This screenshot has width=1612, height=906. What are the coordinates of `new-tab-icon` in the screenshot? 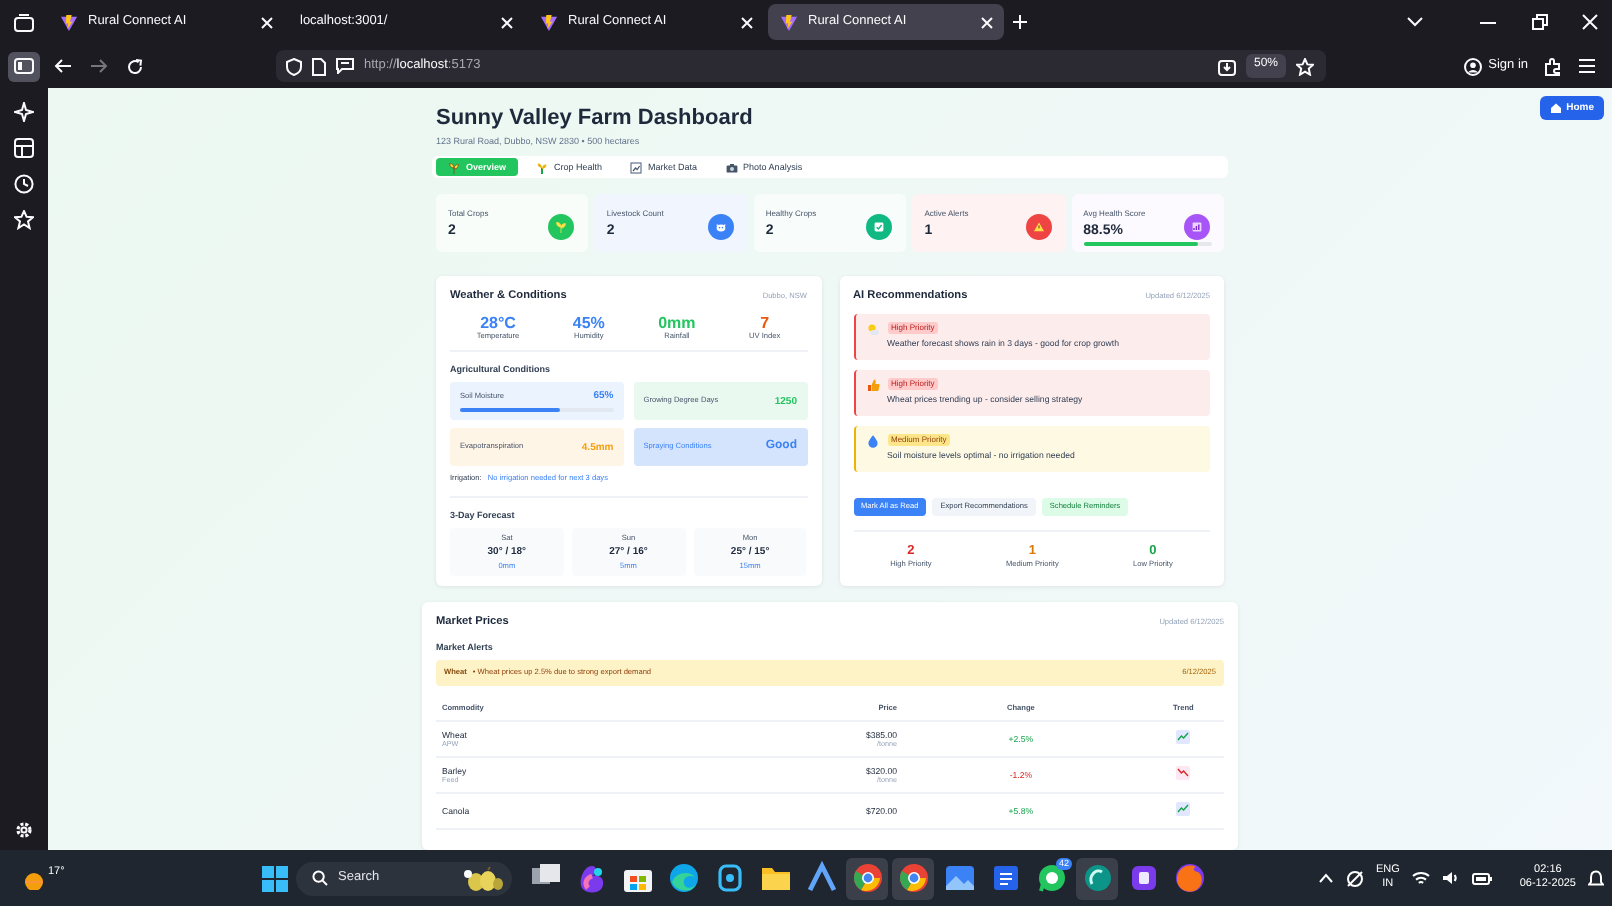 It's located at (1020, 22).